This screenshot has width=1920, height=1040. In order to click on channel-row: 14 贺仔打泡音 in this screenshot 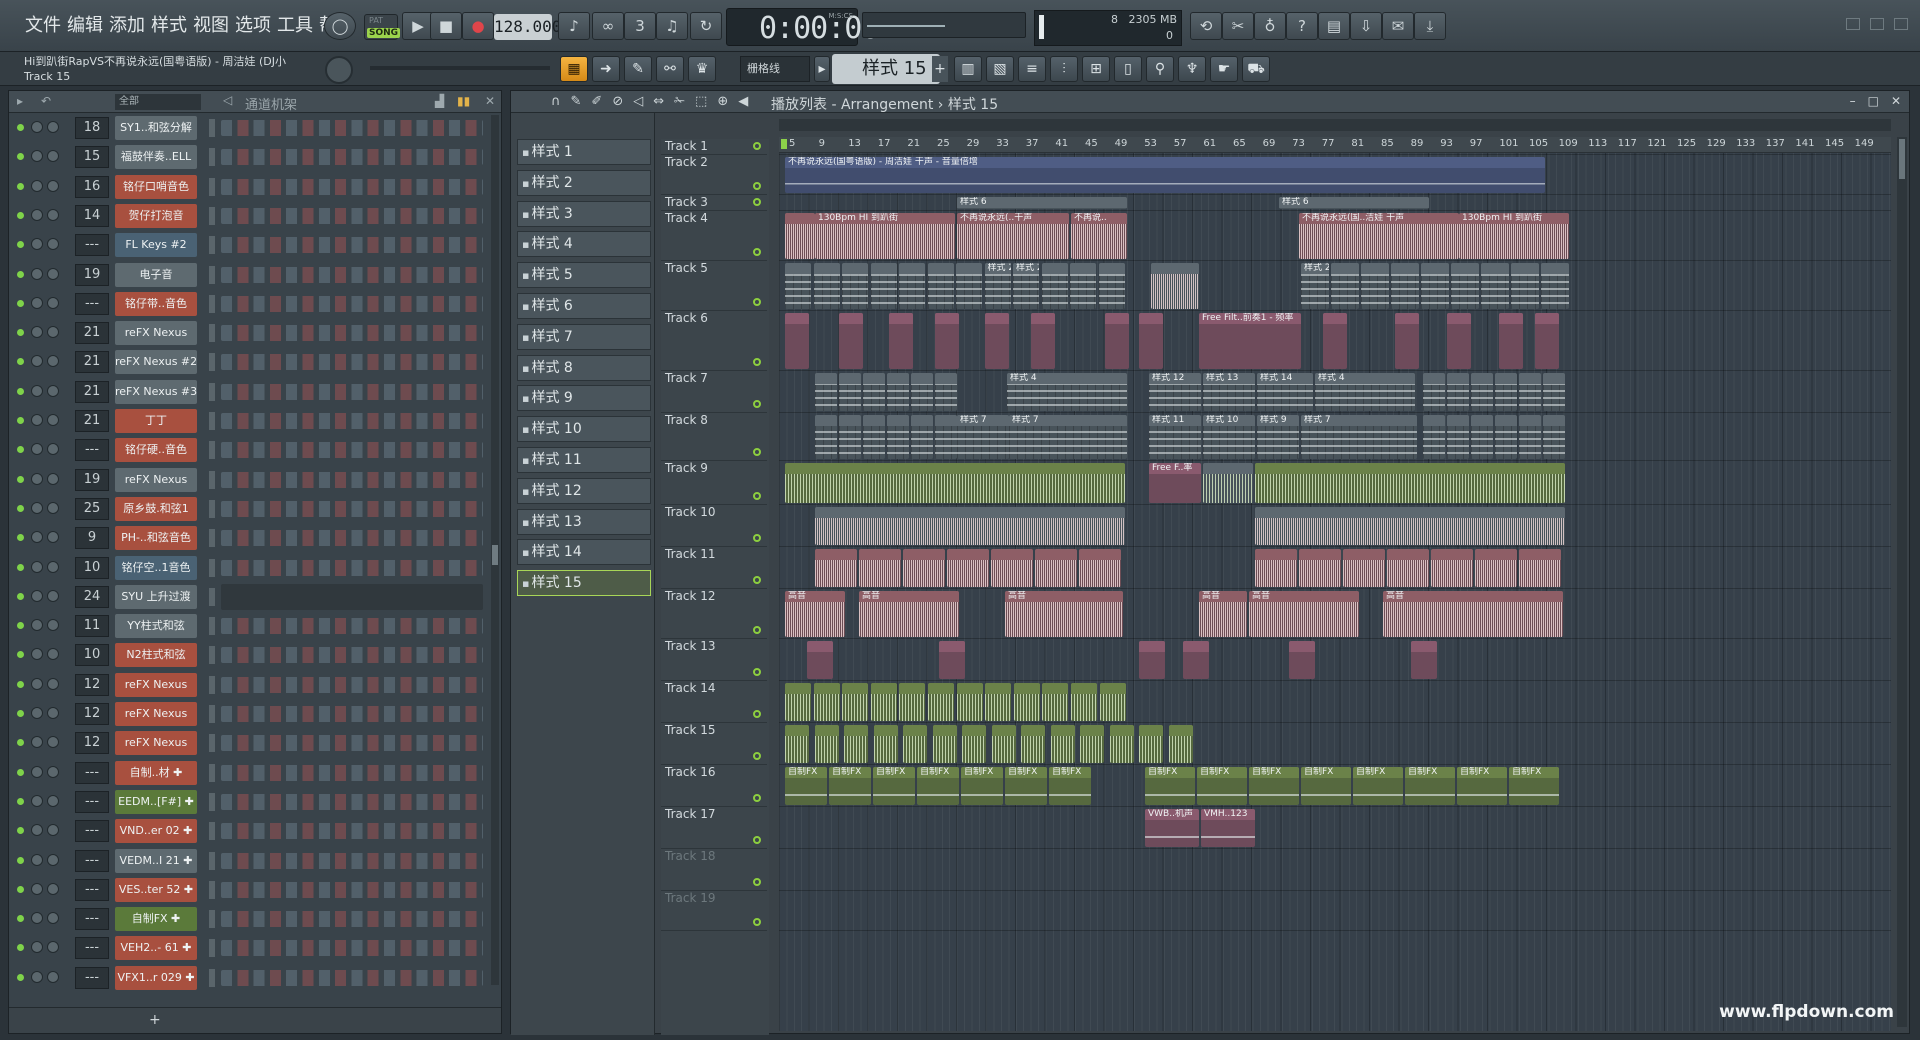, I will do `click(249, 216)`.